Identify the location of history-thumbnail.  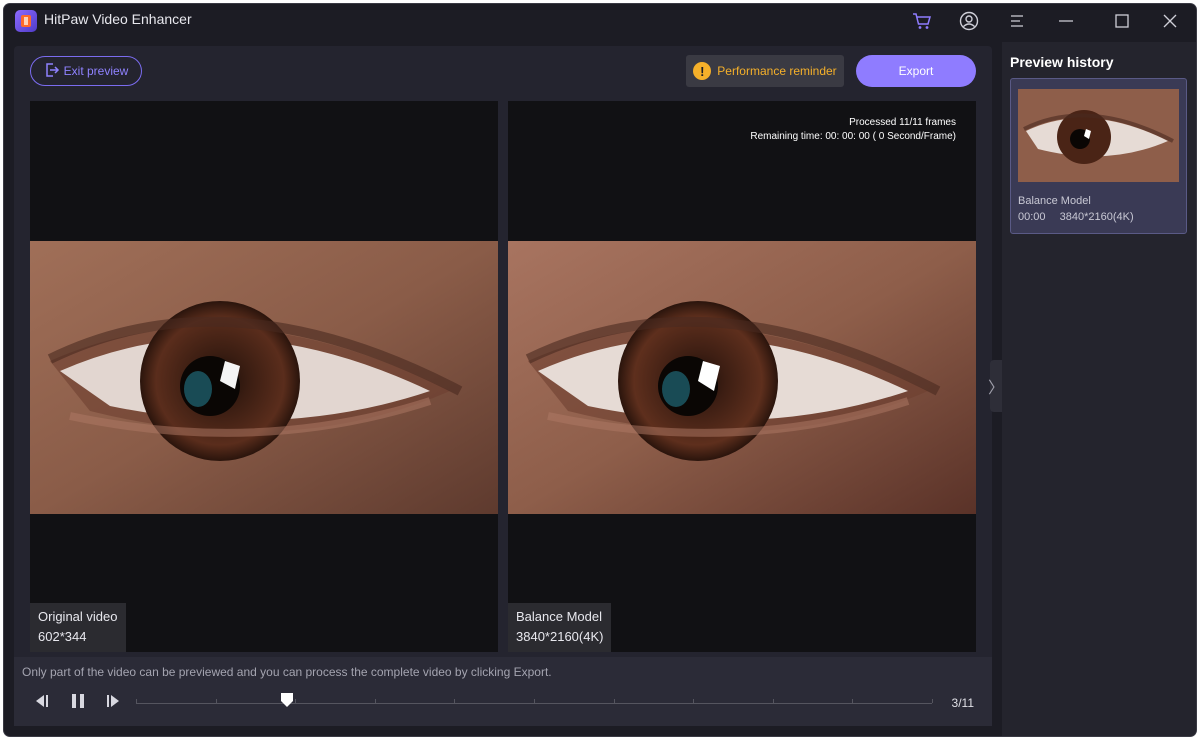
(1098, 135).